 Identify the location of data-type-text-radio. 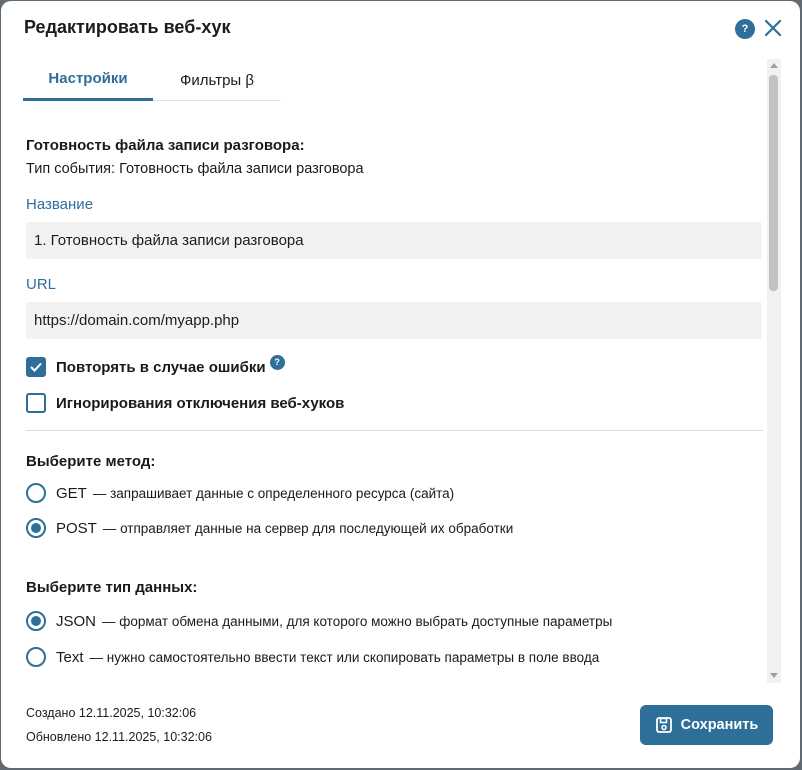
(36, 657).